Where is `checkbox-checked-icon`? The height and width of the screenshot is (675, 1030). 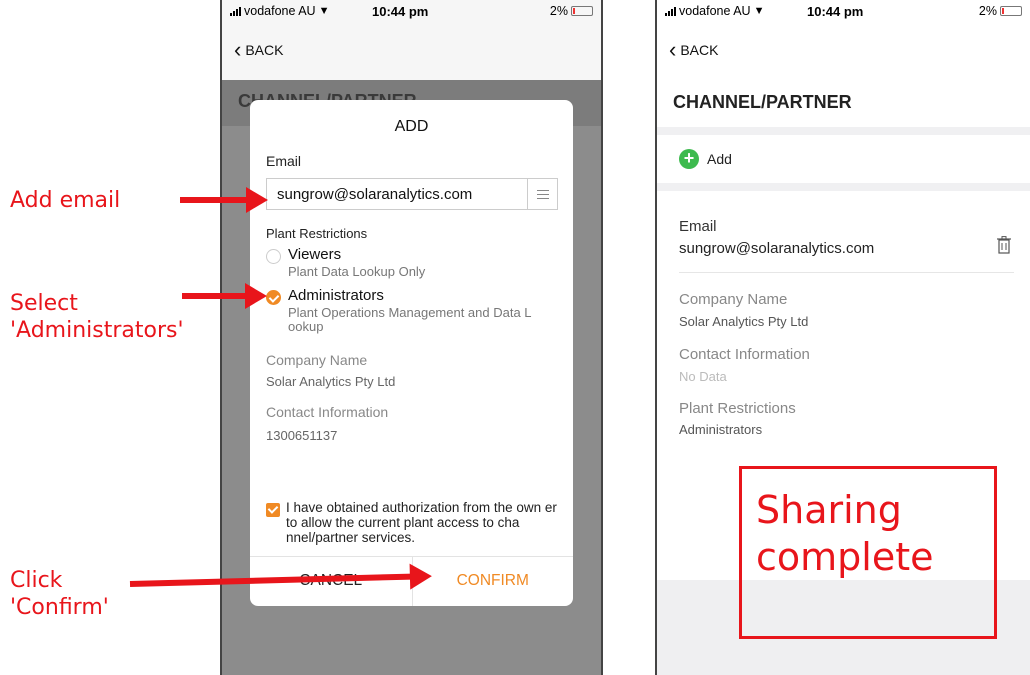
checkbox-checked-icon is located at coordinates (273, 510).